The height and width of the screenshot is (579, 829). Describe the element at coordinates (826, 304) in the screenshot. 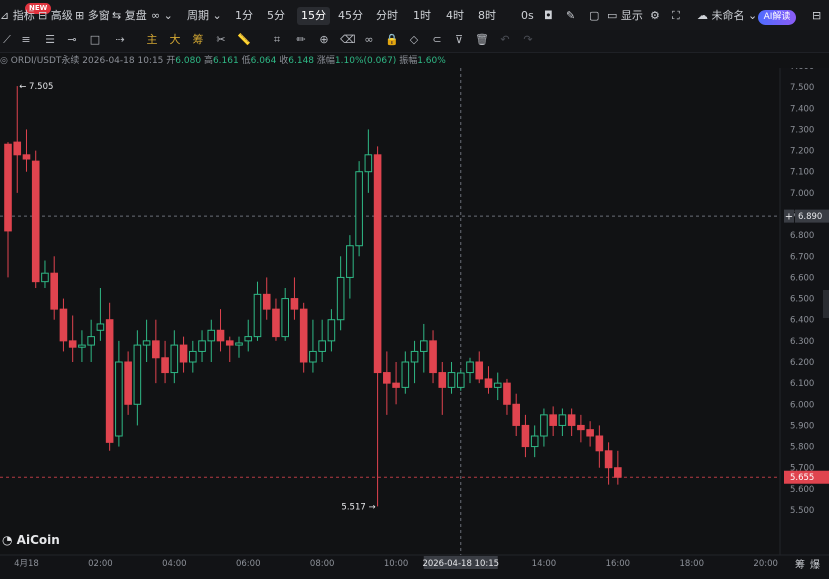

I see `side-panel-handle` at that location.